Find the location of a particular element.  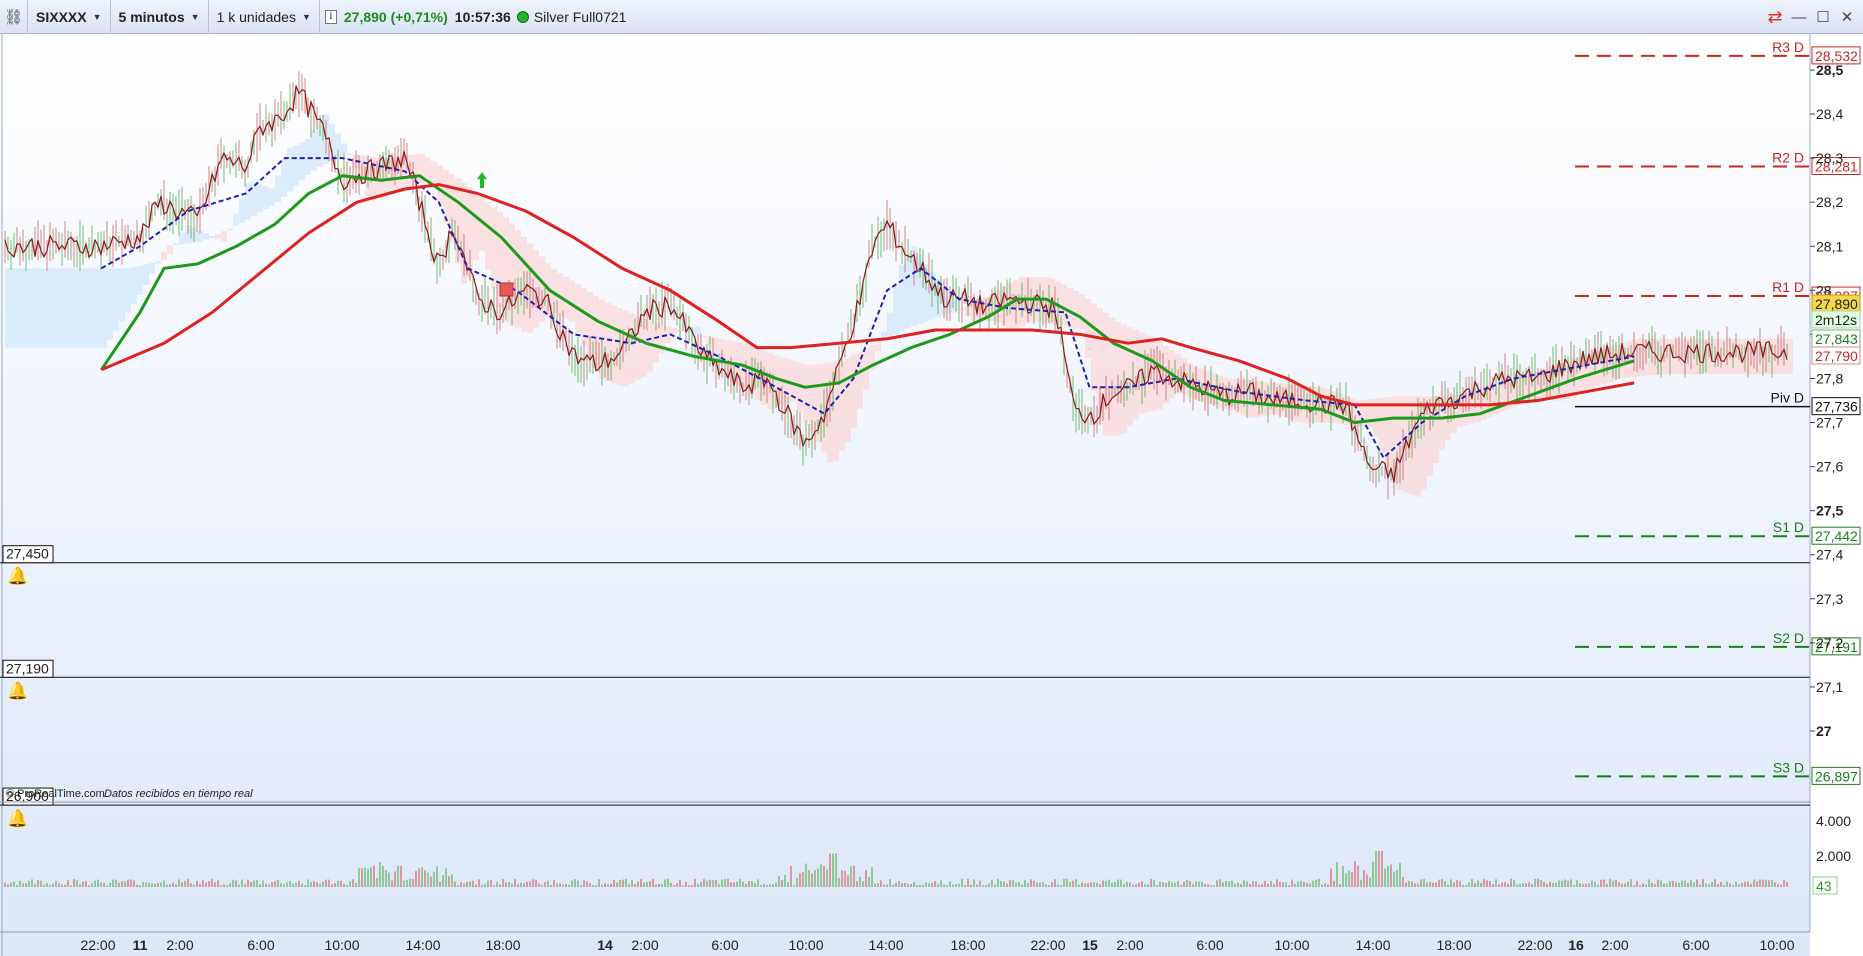

y-tick-label: 28,3 is located at coordinates (1829, 158).